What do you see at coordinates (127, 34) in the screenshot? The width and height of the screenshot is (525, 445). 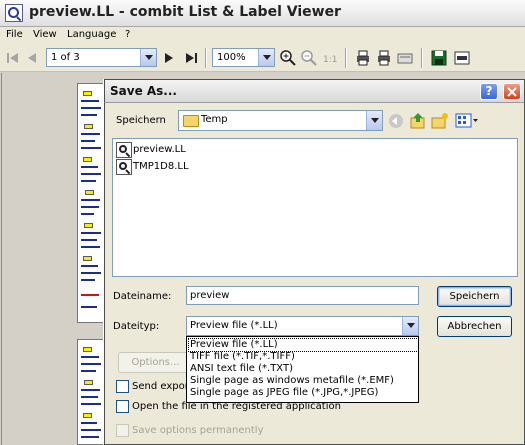 I see `menu-help: ?` at bounding box center [127, 34].